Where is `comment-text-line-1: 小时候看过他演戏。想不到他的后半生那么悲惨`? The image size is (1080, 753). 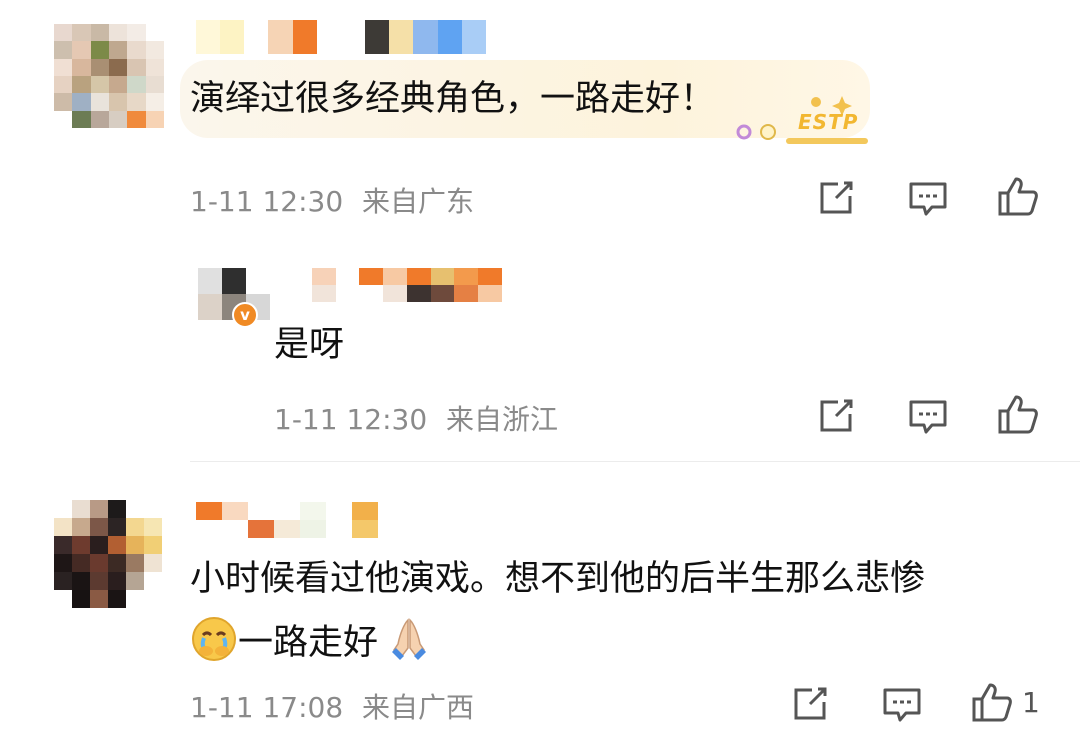 comment-text-line-1: 小时候看过他演戏。想不到他的后半生那么悲惨 is located at coordinates (558, 579).